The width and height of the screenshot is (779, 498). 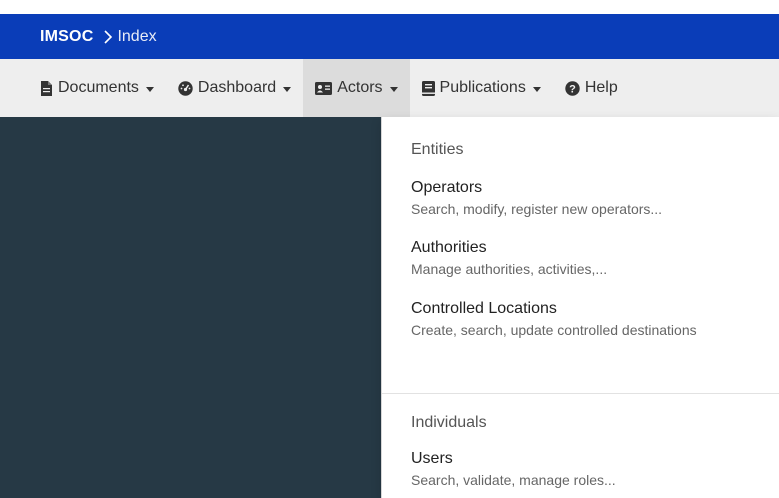 I want to click on nav-documents-menu: Documents, so click(x=83, y=88).